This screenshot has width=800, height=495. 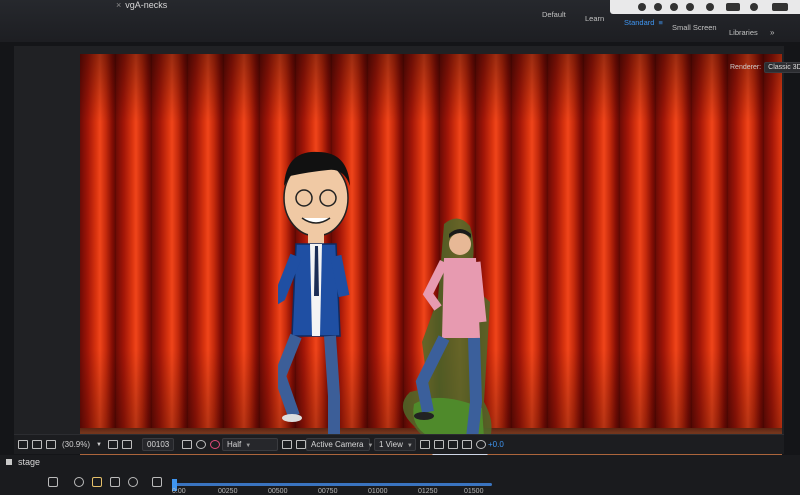 What do you see at coordinates (158, 444) in the screenshot?
I see `current-time-field: 00103` at bounding box center [158, 444].